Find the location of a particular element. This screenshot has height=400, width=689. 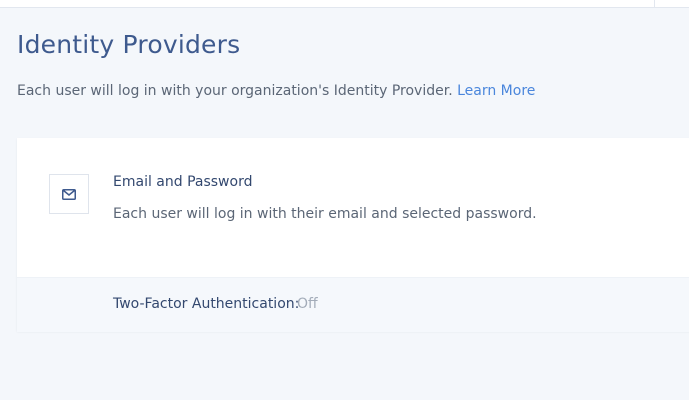

provider-icon-box is located at coordinates (69, 194).